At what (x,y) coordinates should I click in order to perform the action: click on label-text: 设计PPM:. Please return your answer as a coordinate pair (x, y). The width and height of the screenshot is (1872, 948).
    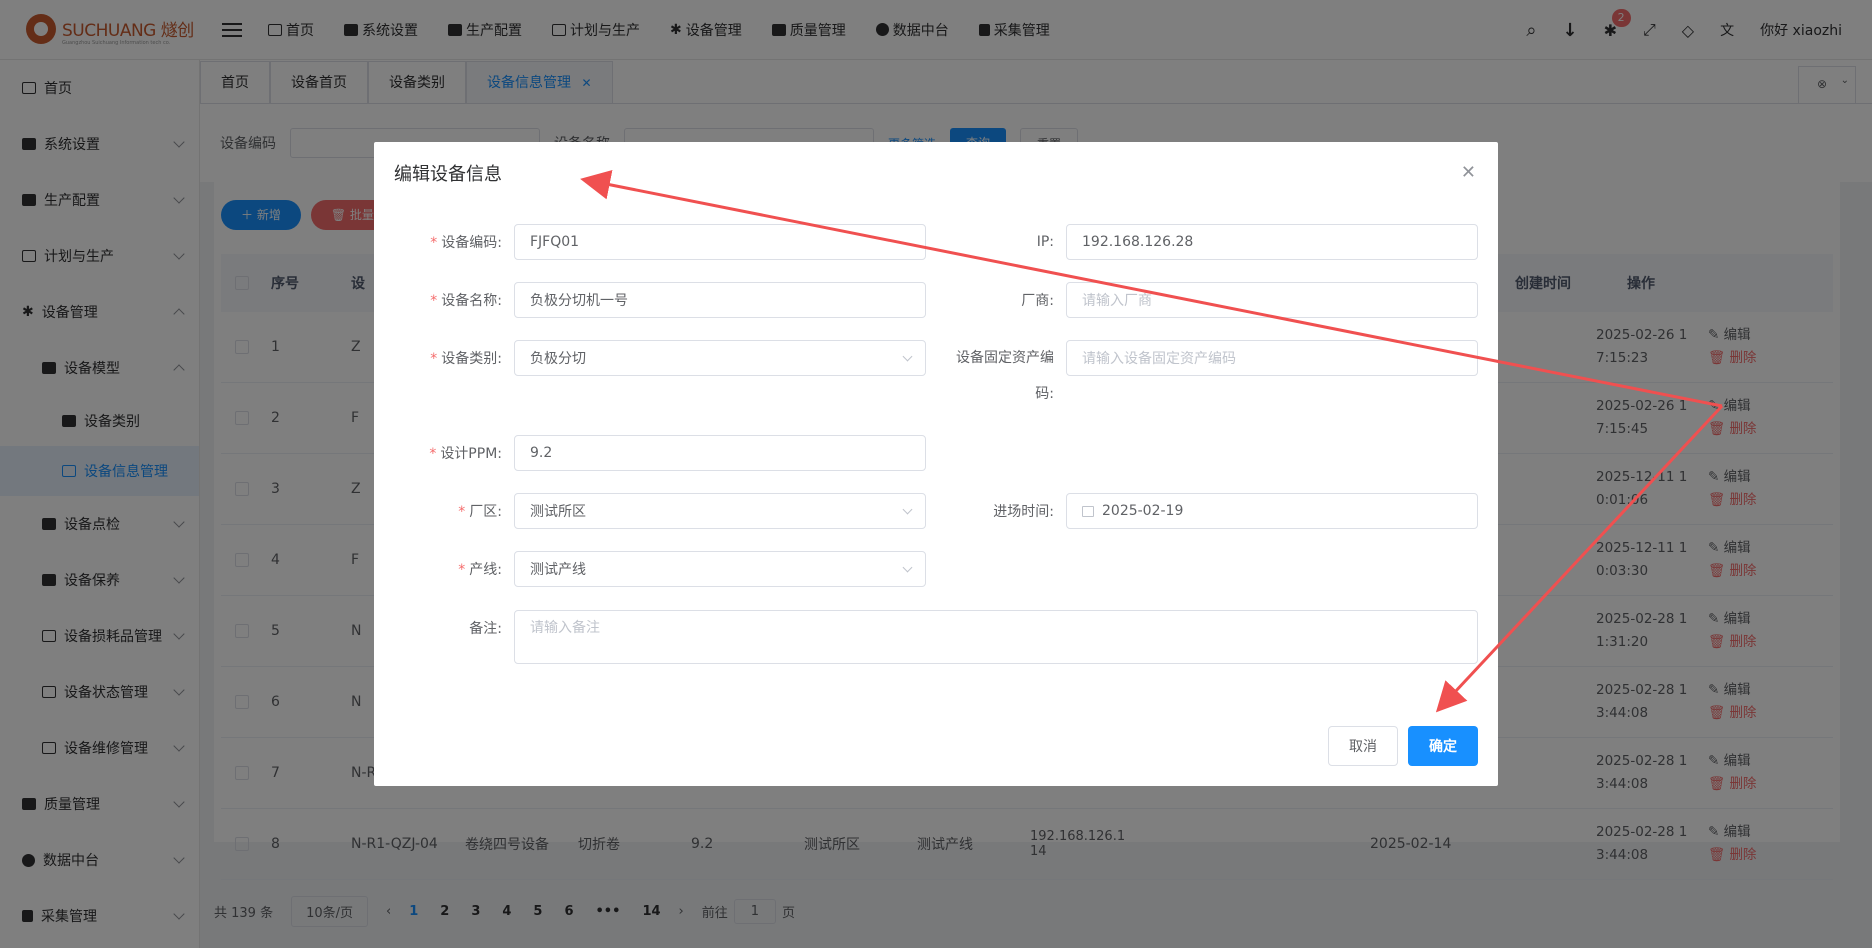
    Looking at the image, I should click on (471, 454).